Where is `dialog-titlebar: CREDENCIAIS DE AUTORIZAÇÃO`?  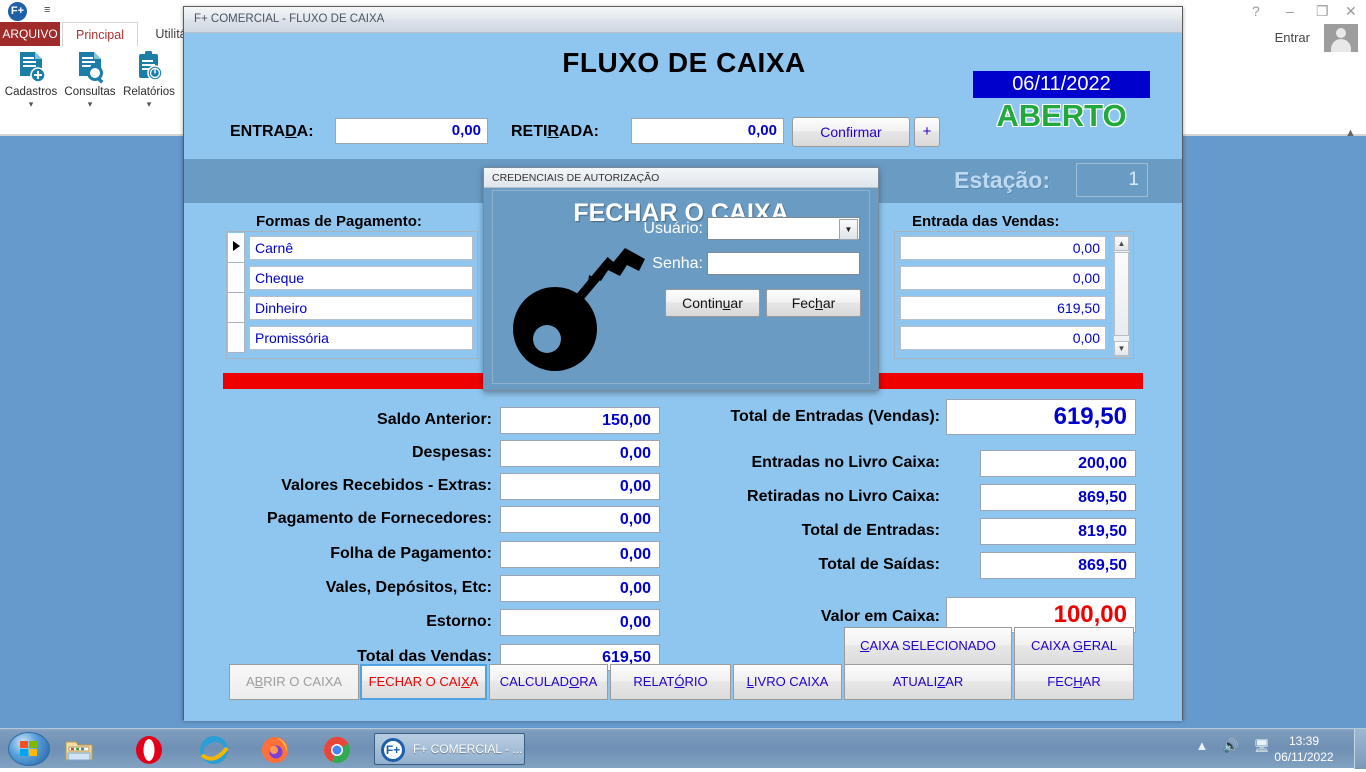 dialog-titlebar: CREDENCIAIS DE AUTORIZAÇÃO is located at coordinates (681, 178).